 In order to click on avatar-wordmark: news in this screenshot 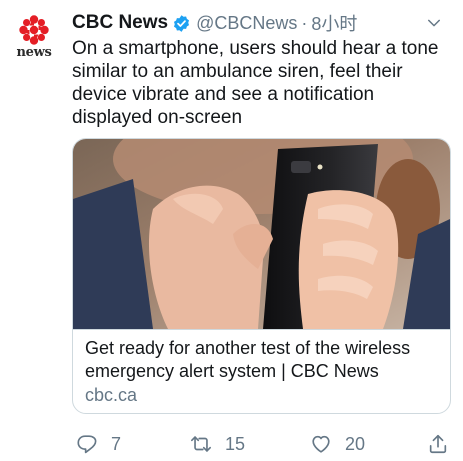, I will do `click(34, 52)`.